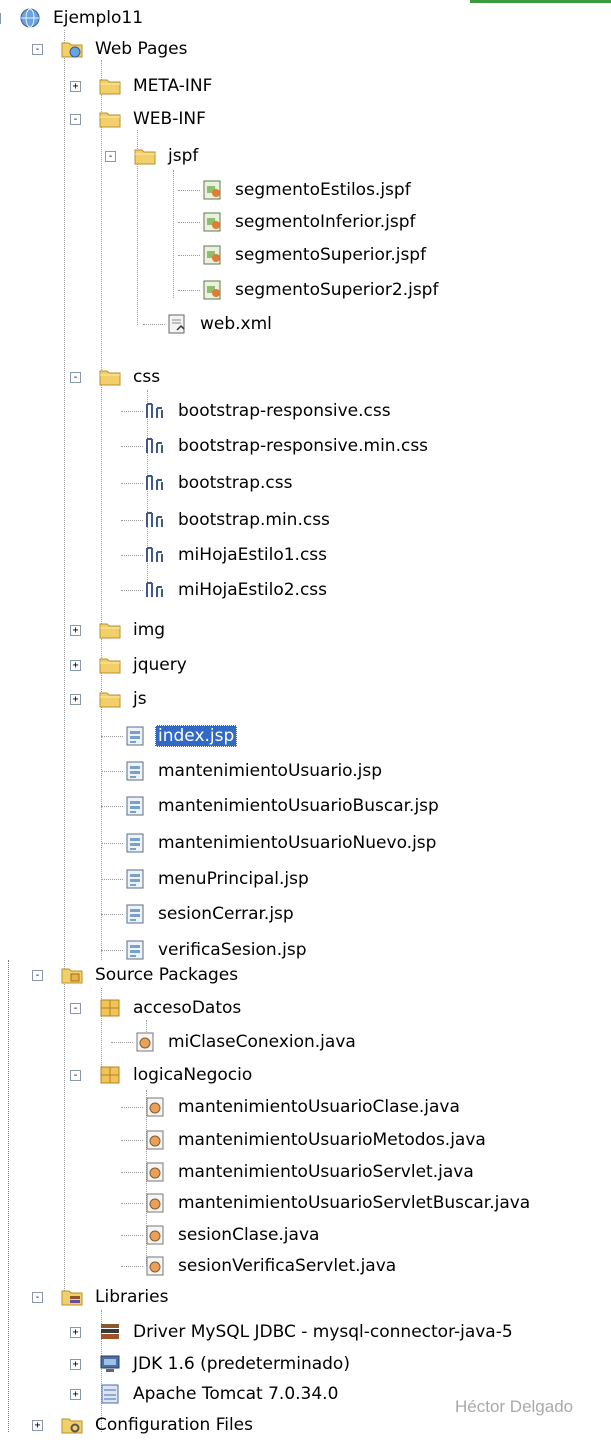 Image resolution: width=611 pixels, height=1442 pixels. Describe the element at coordinates (180, 736) in the screenshot. I see `tree-item-index-jsp: index.jsp` at that location.